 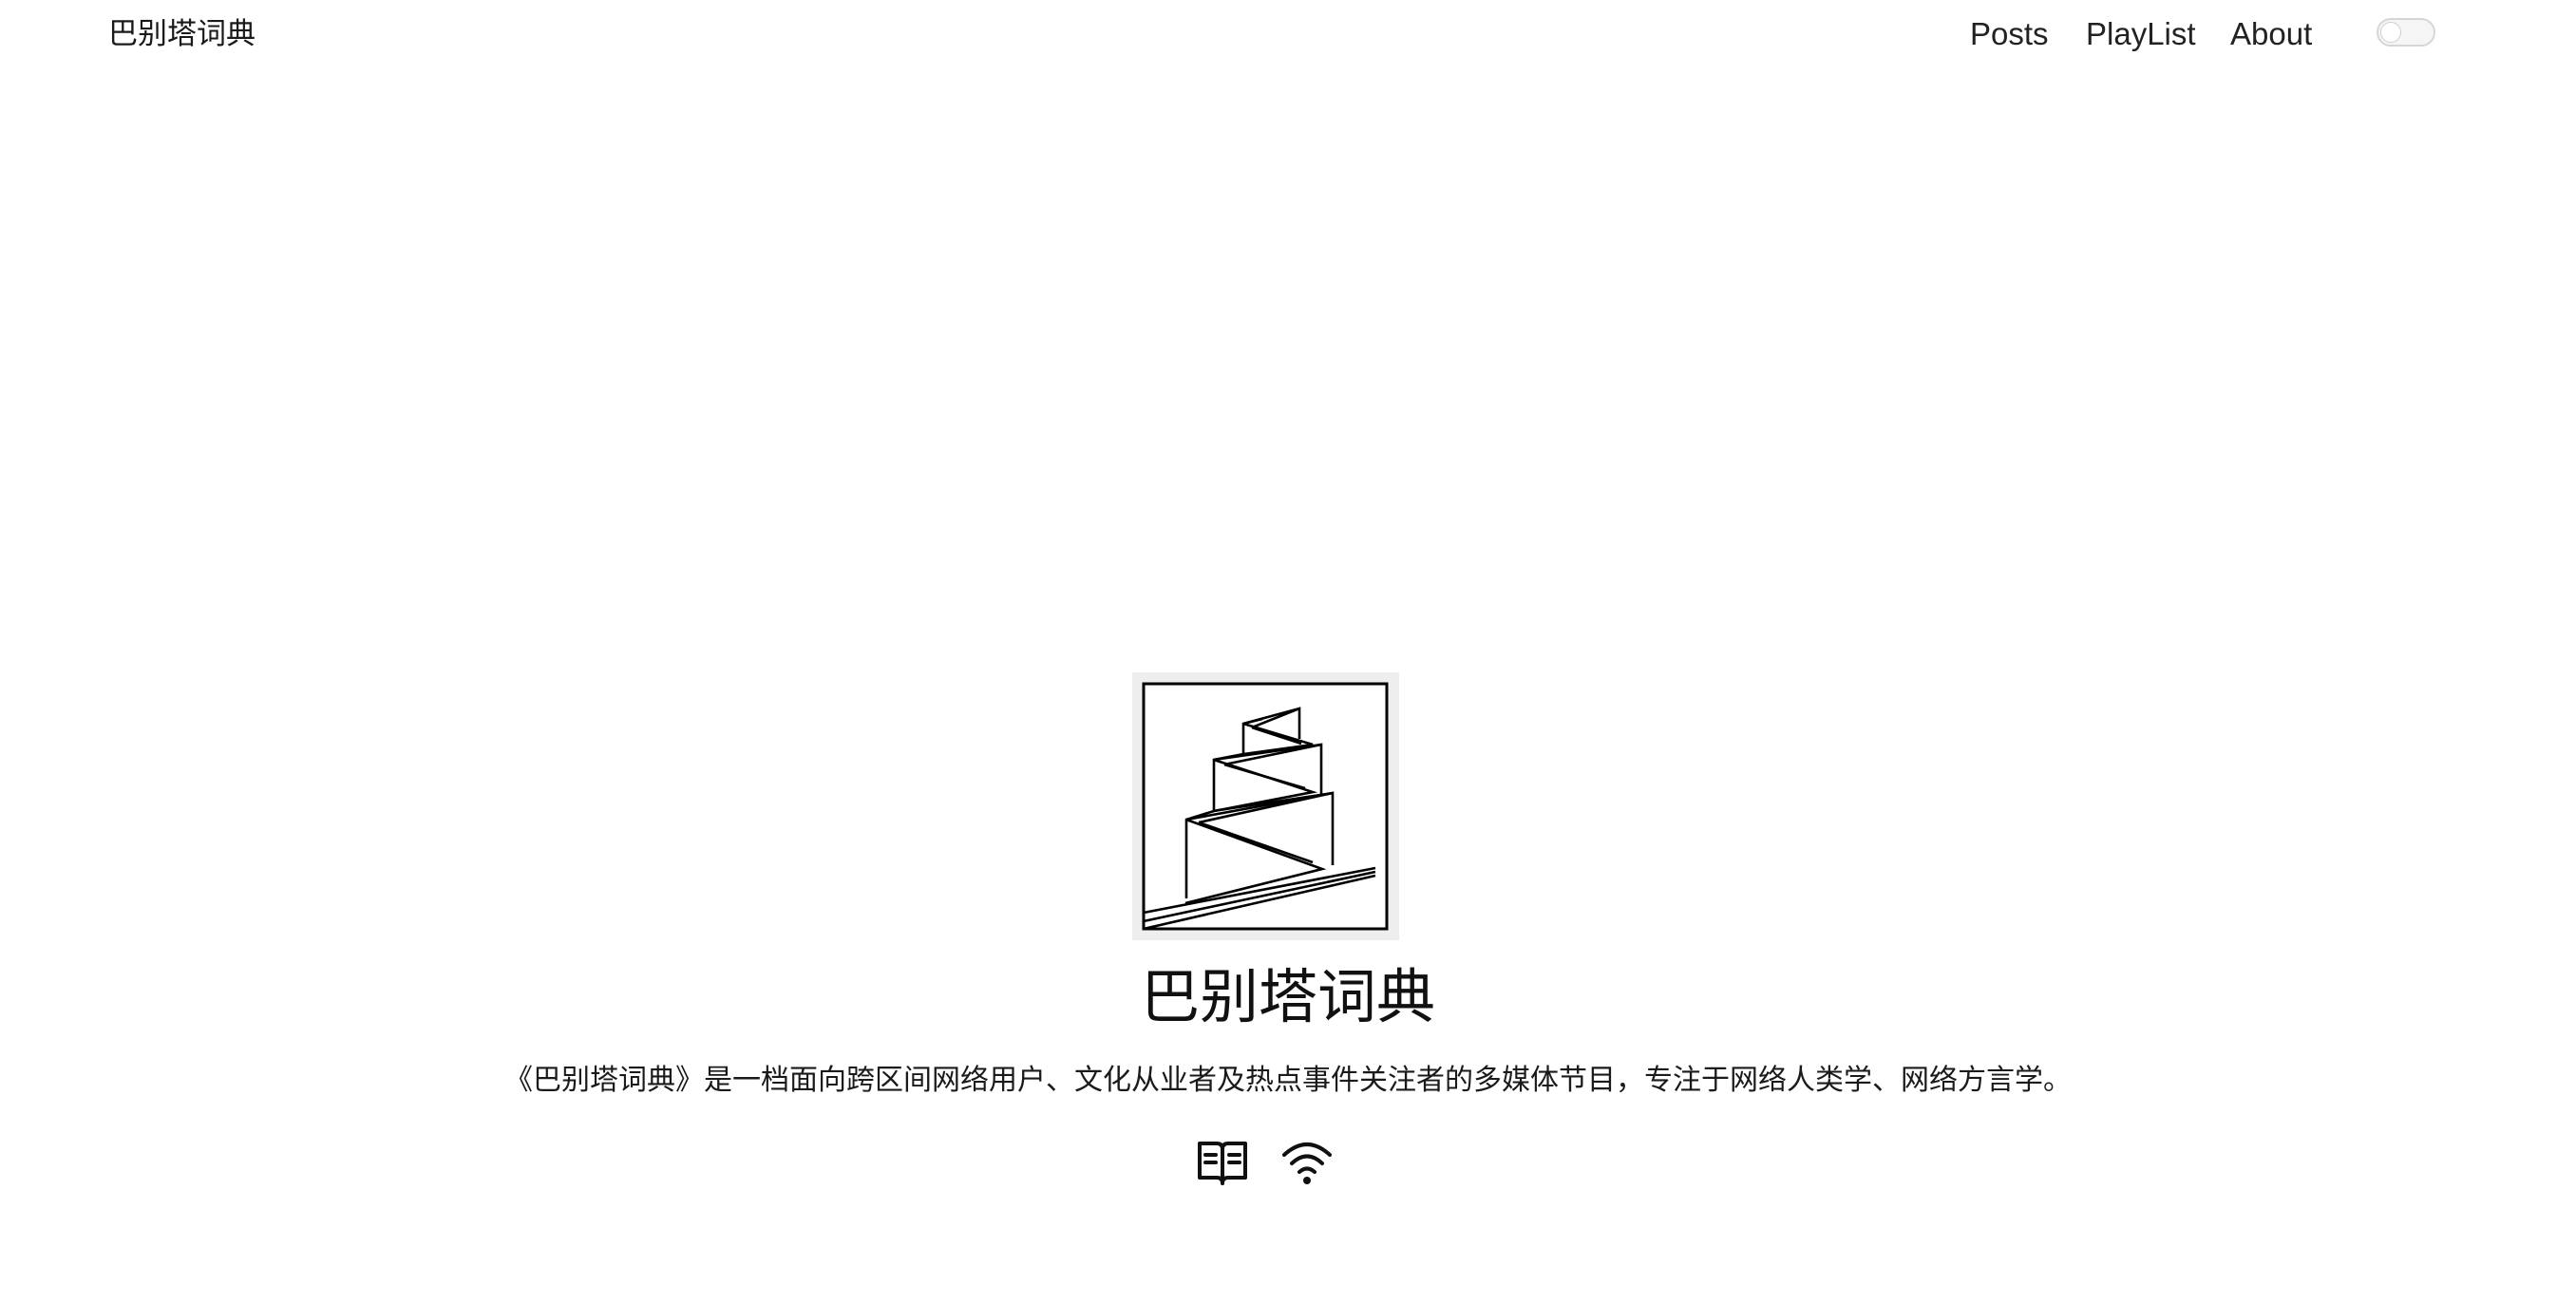 What do you see at coordinates (2406, 32) in the screenshot?
I see `theme-toggle-switch` at bounding box center [2406, 32].